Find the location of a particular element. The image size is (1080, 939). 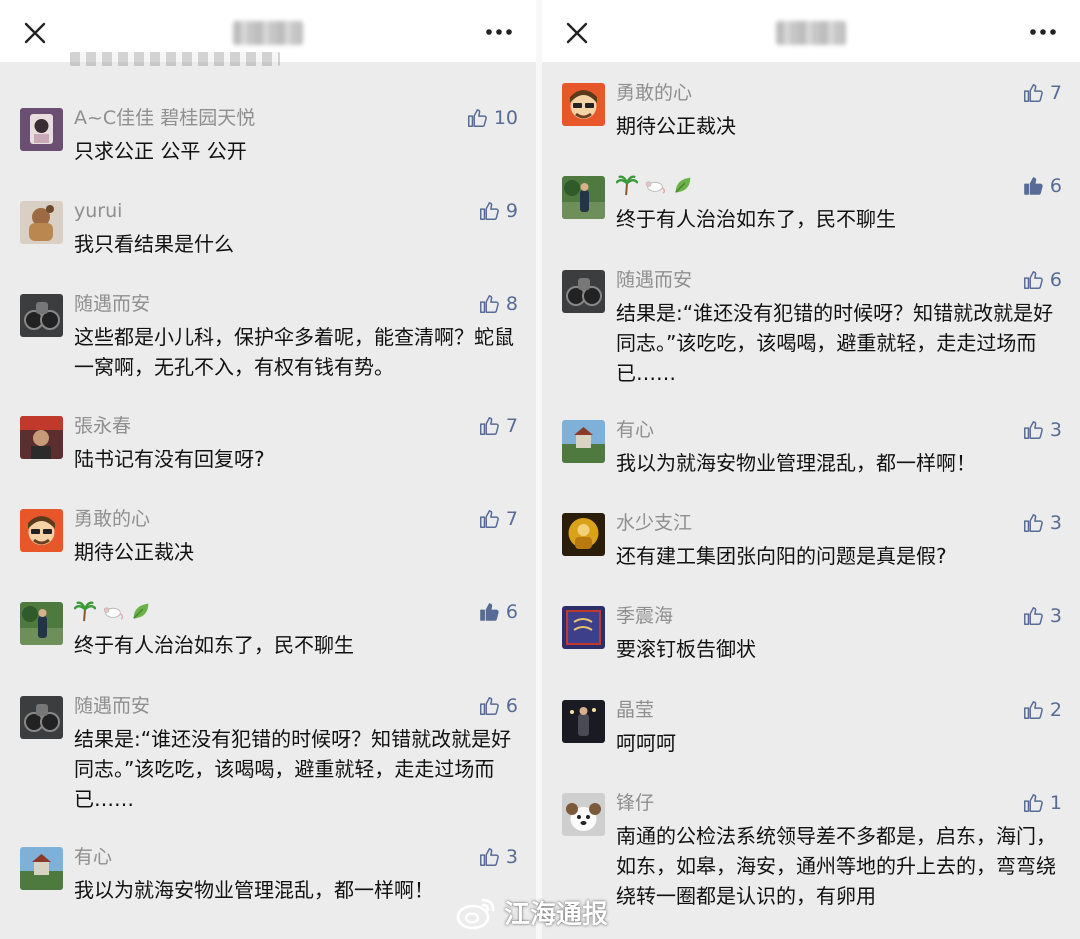

like-button: 8 is located at coordinates (498, 304).